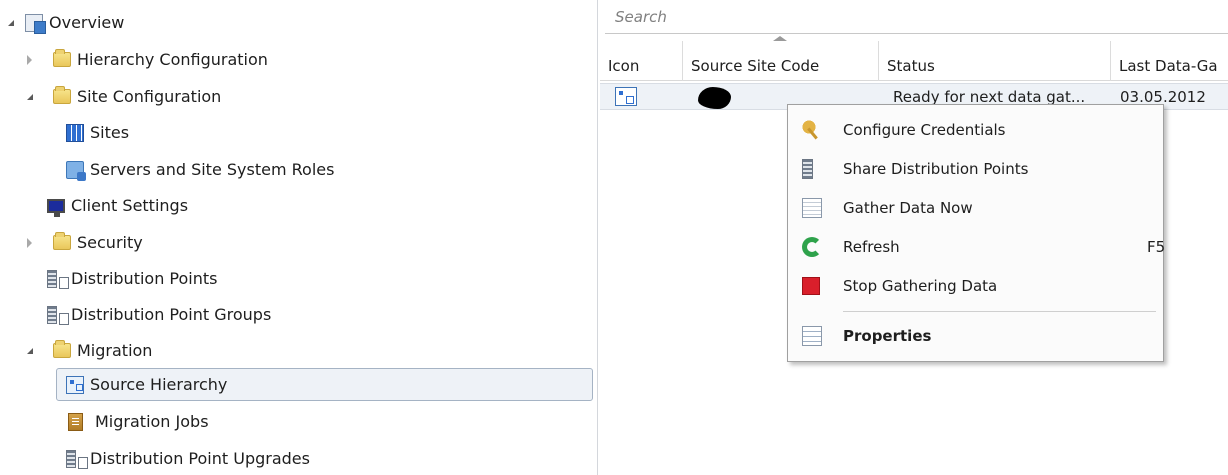 This screenshot has height=475, width=1228. What do you see at coordinates (641, 61) in the screenshot?
I see `column-header-icon: Icon` at bounding box center [641, 61].